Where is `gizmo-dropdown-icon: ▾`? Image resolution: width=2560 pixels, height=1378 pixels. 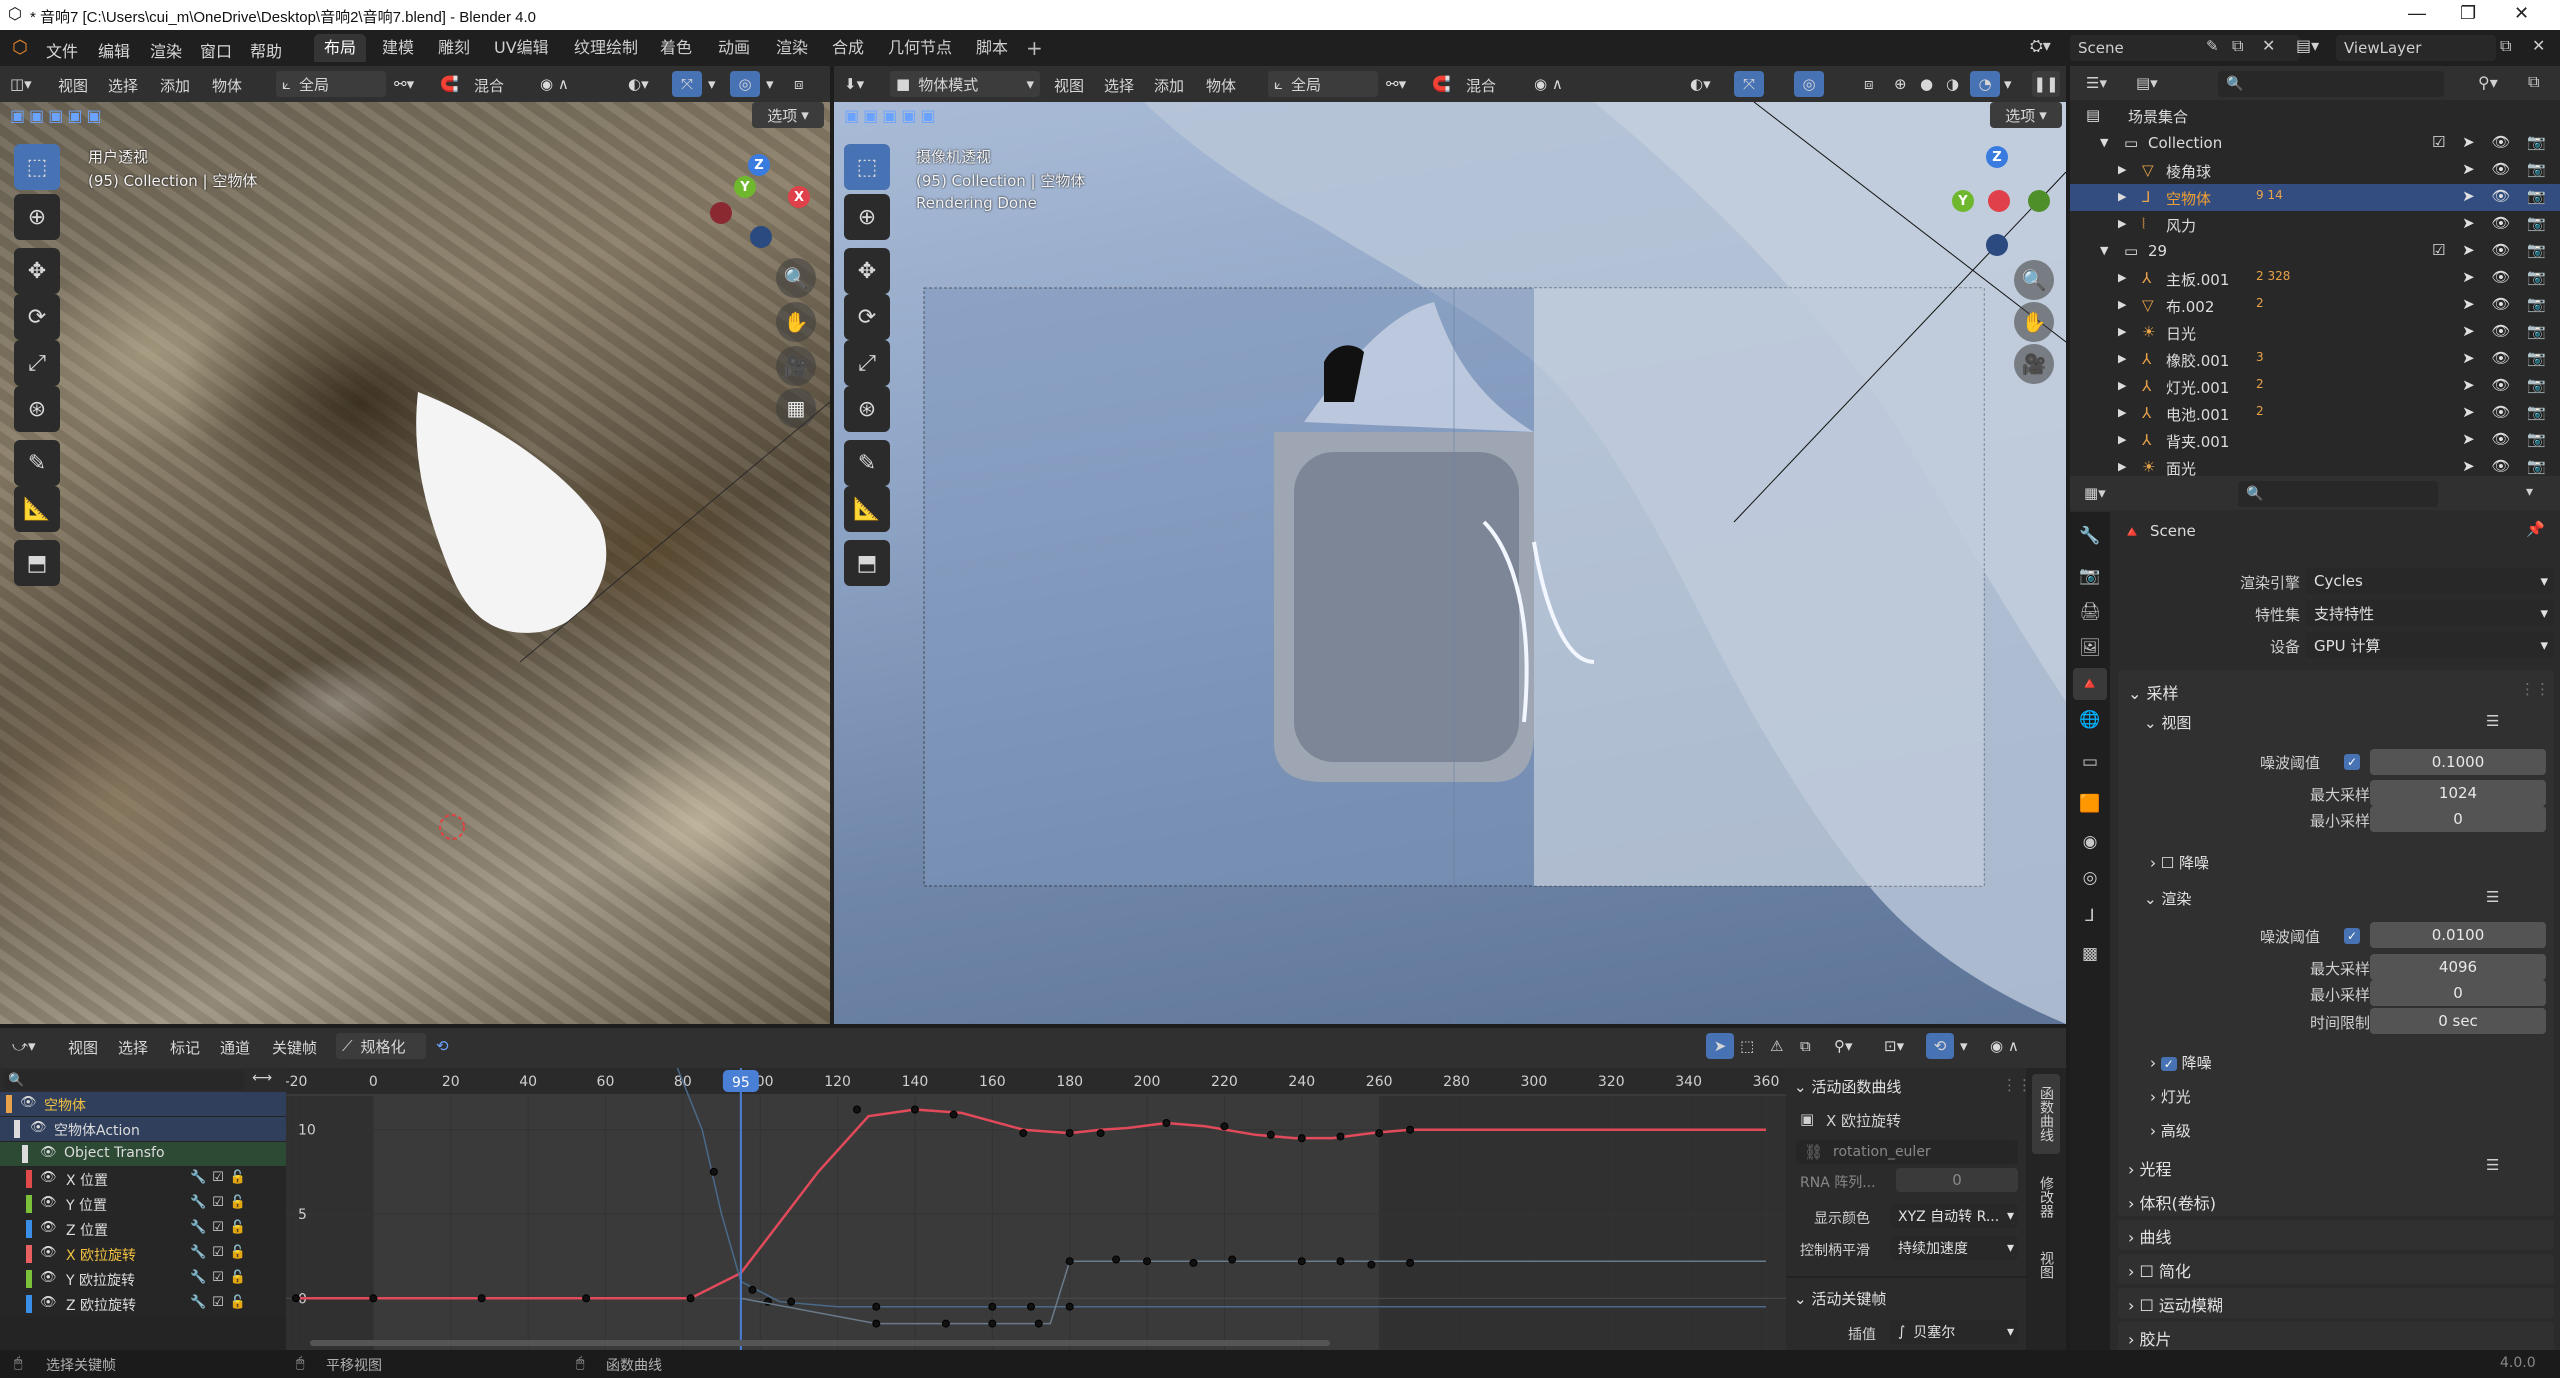 gizmo-dropdown-icon: ▾ is located at coordinates (712, 84).